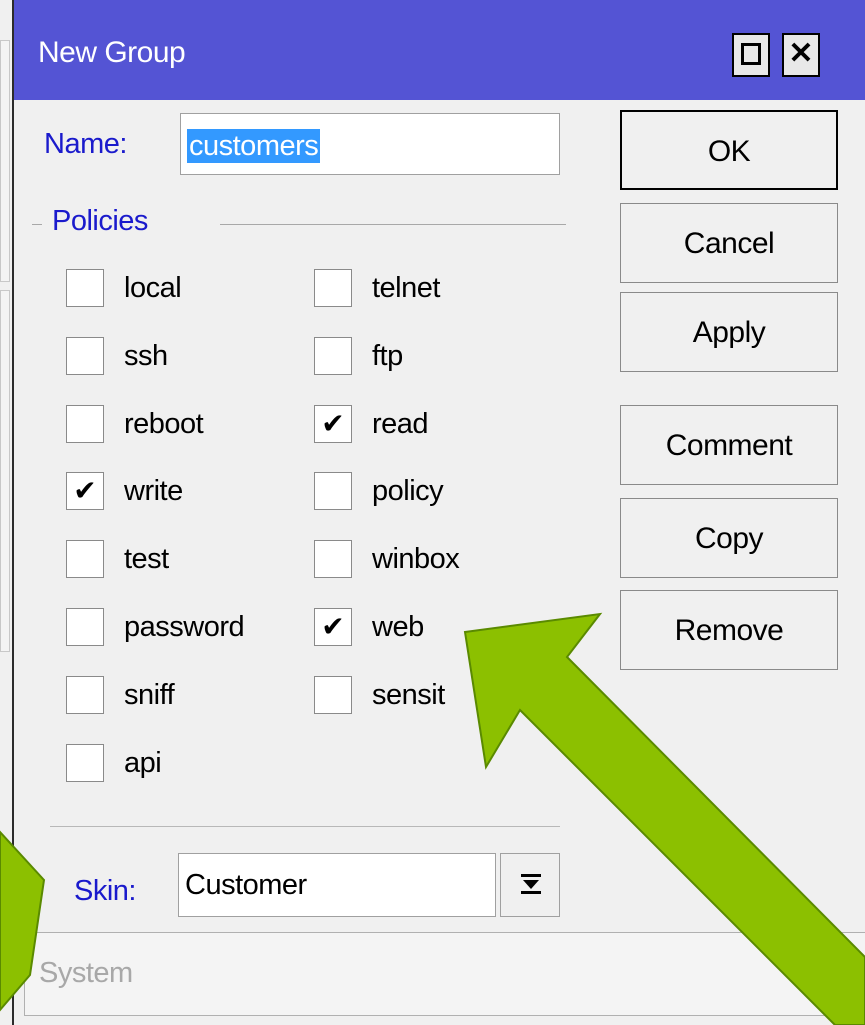 This screenshot has height=1025, width=865. Describe the element at coordinates (146, 558) in the screenshot. I see `policy-label: test` at that location.